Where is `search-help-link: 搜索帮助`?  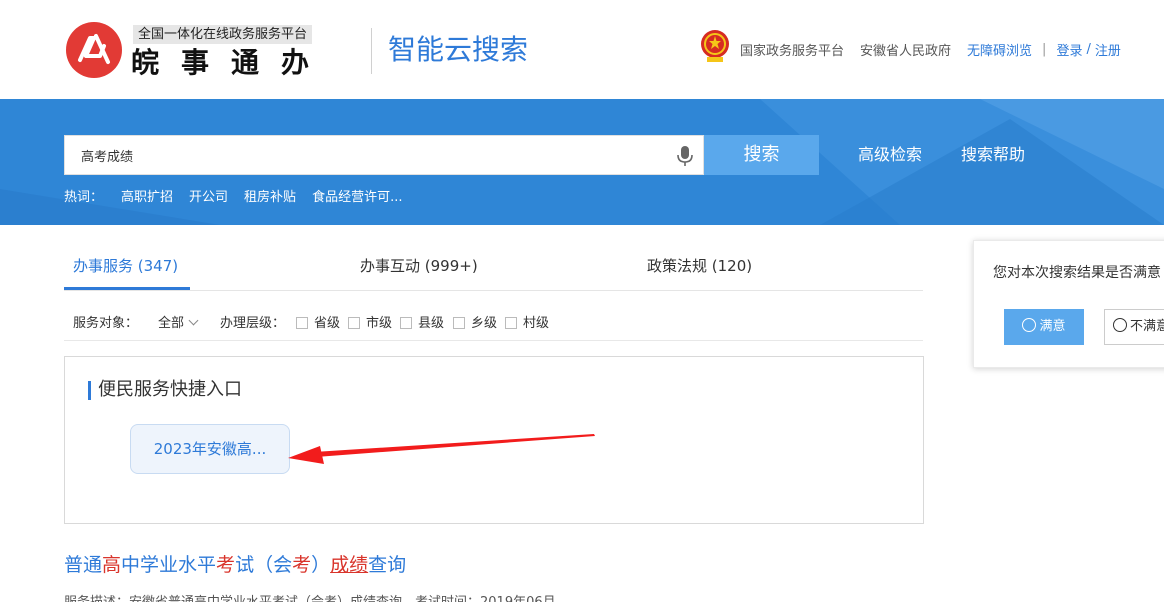
search-help-link: 搜索帮助 is located at coordinates (993, 155).